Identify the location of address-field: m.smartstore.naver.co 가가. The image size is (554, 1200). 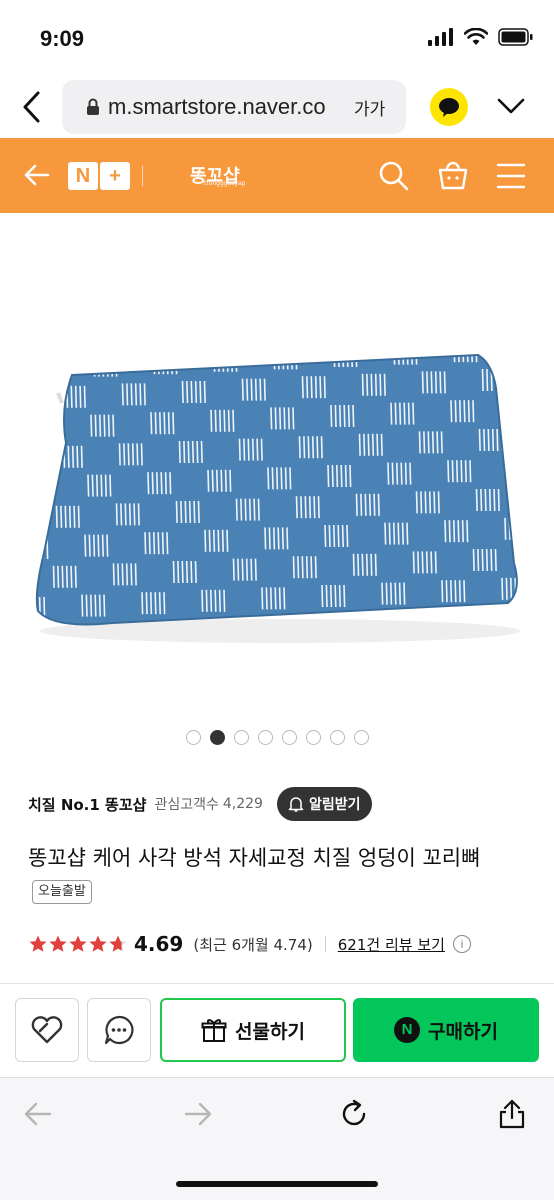
(234, 107).